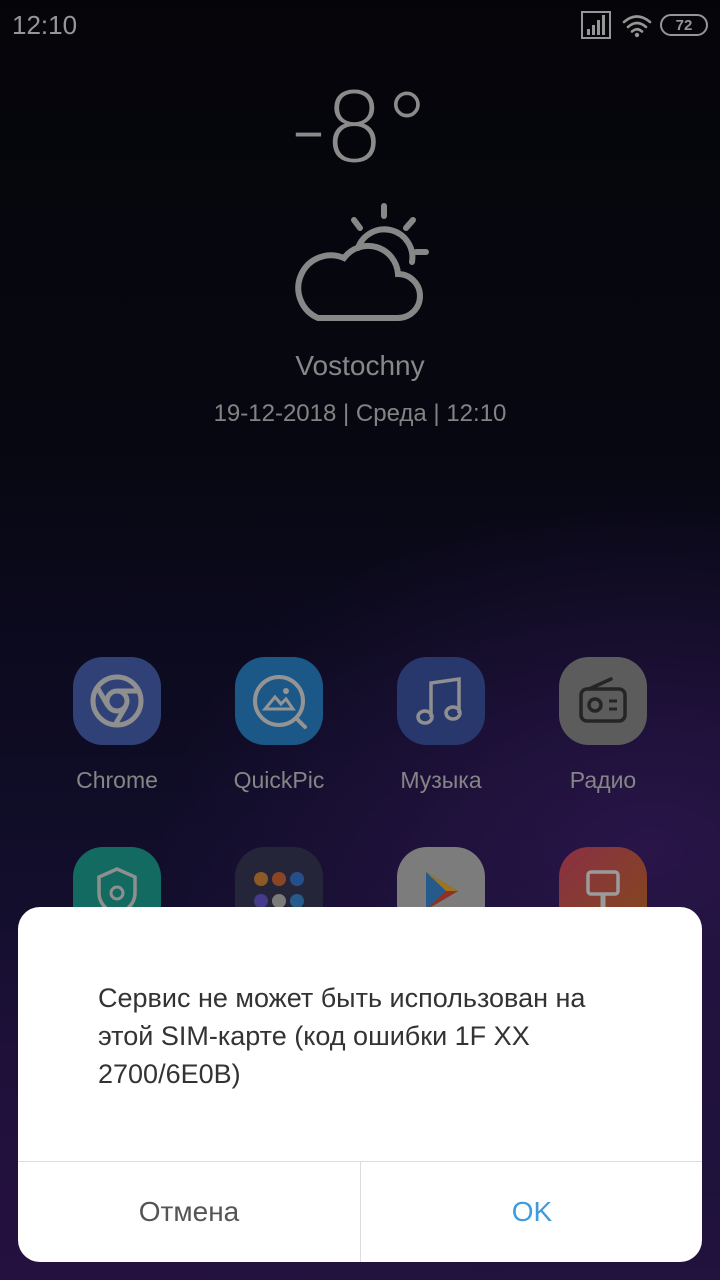 The width and height of the screenshot is (720, 1280). Describe the element at coordinates (531, 1212) in the screenshot. I see `ok-button: OK` at that location.